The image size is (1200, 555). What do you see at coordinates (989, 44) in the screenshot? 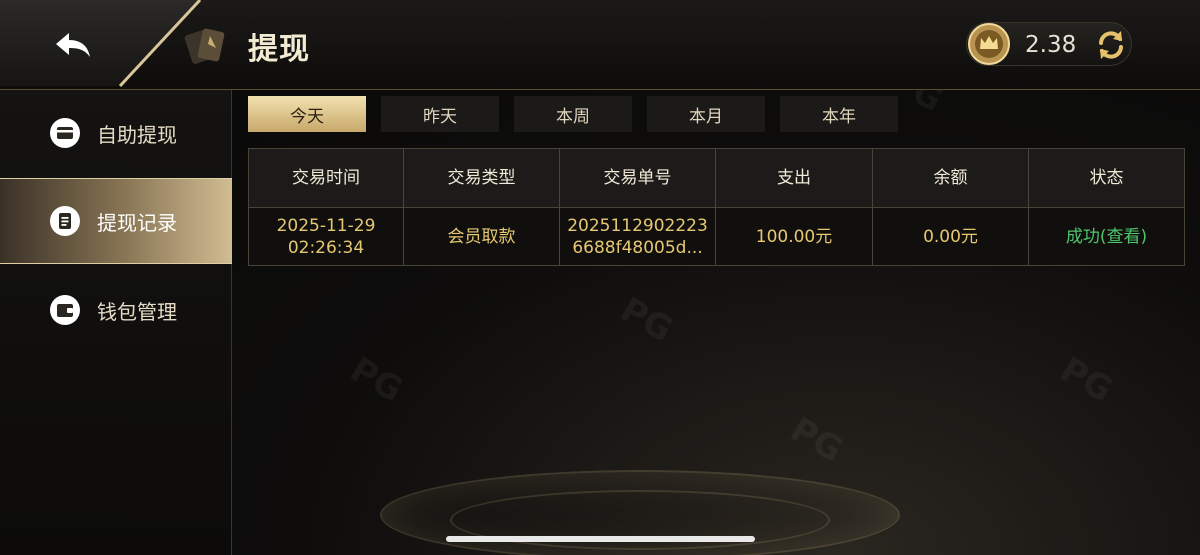
I see `crown-coin-icon` at bounding box center [989, 44].